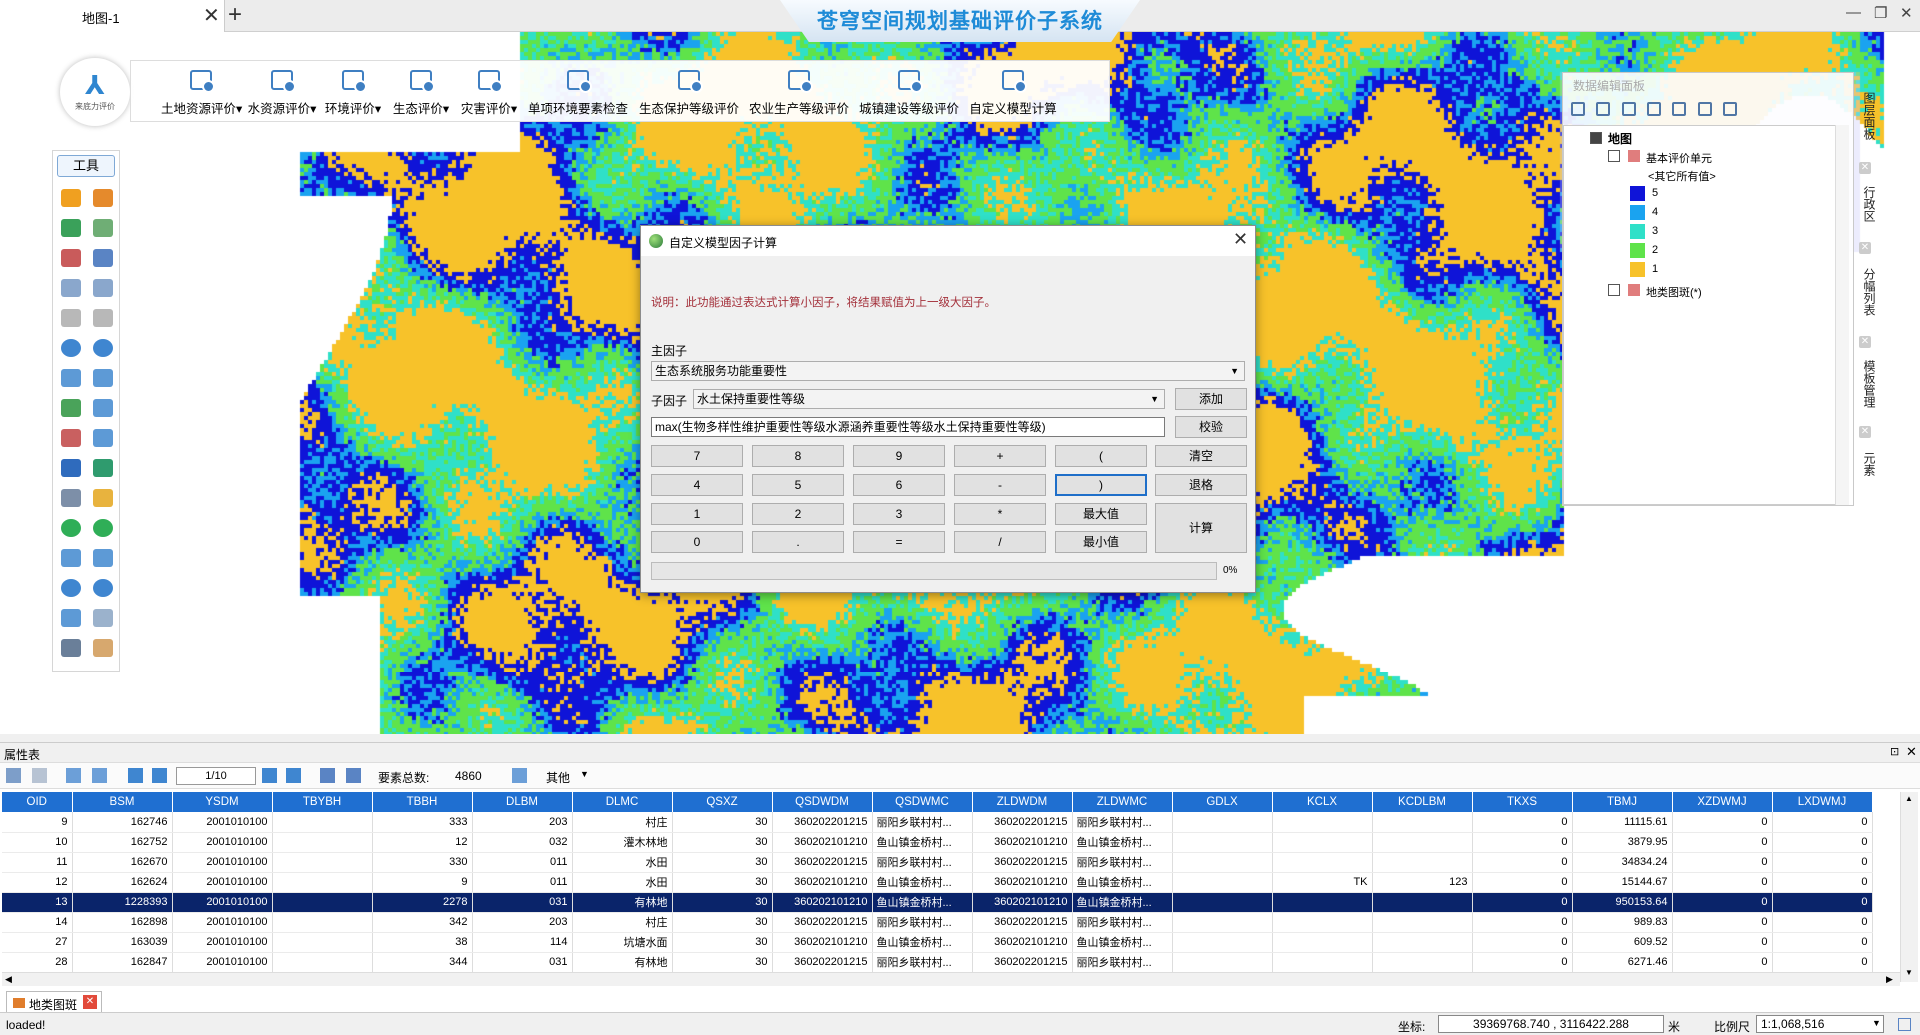 Image resolution: width=1920 pixels, height=1035 pixels. What do you see at coordinates (71, 318) in the screenshot?
I see `undo-icon` at bounding box center [71, 318].